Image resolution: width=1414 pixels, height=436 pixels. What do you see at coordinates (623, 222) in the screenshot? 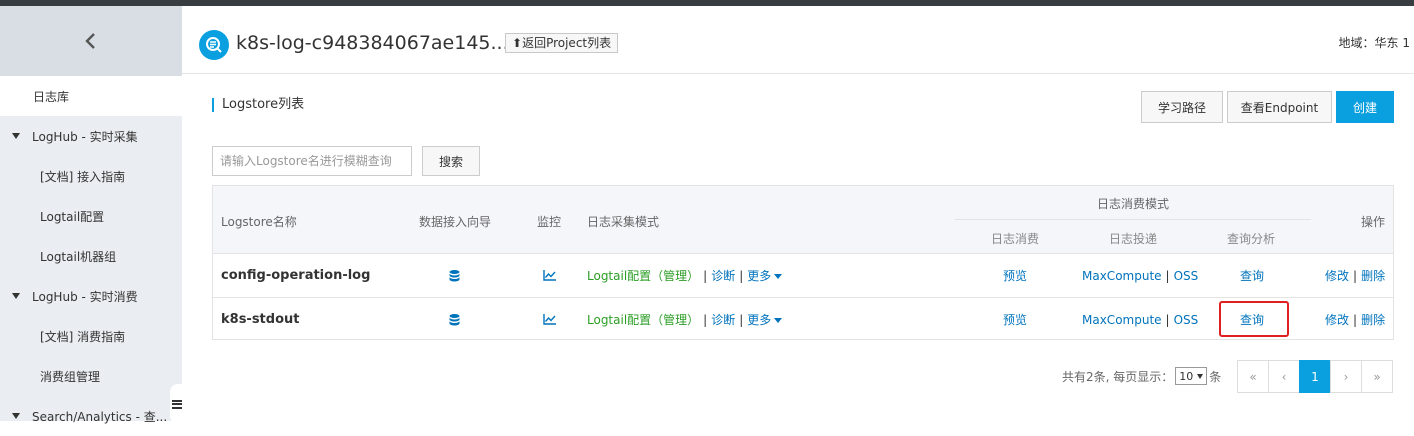
I see `header-collect-mode: 日志采集模式` at bounding box center [623, 222].